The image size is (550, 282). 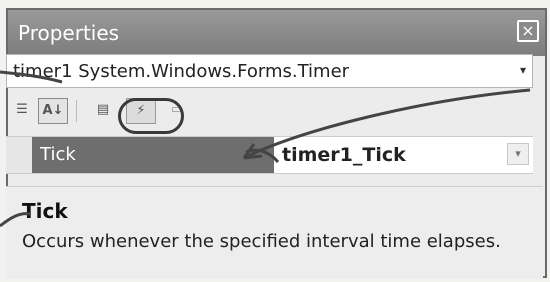 I want to click on property-value: timer1_Tick, so click(x=344, y=155).